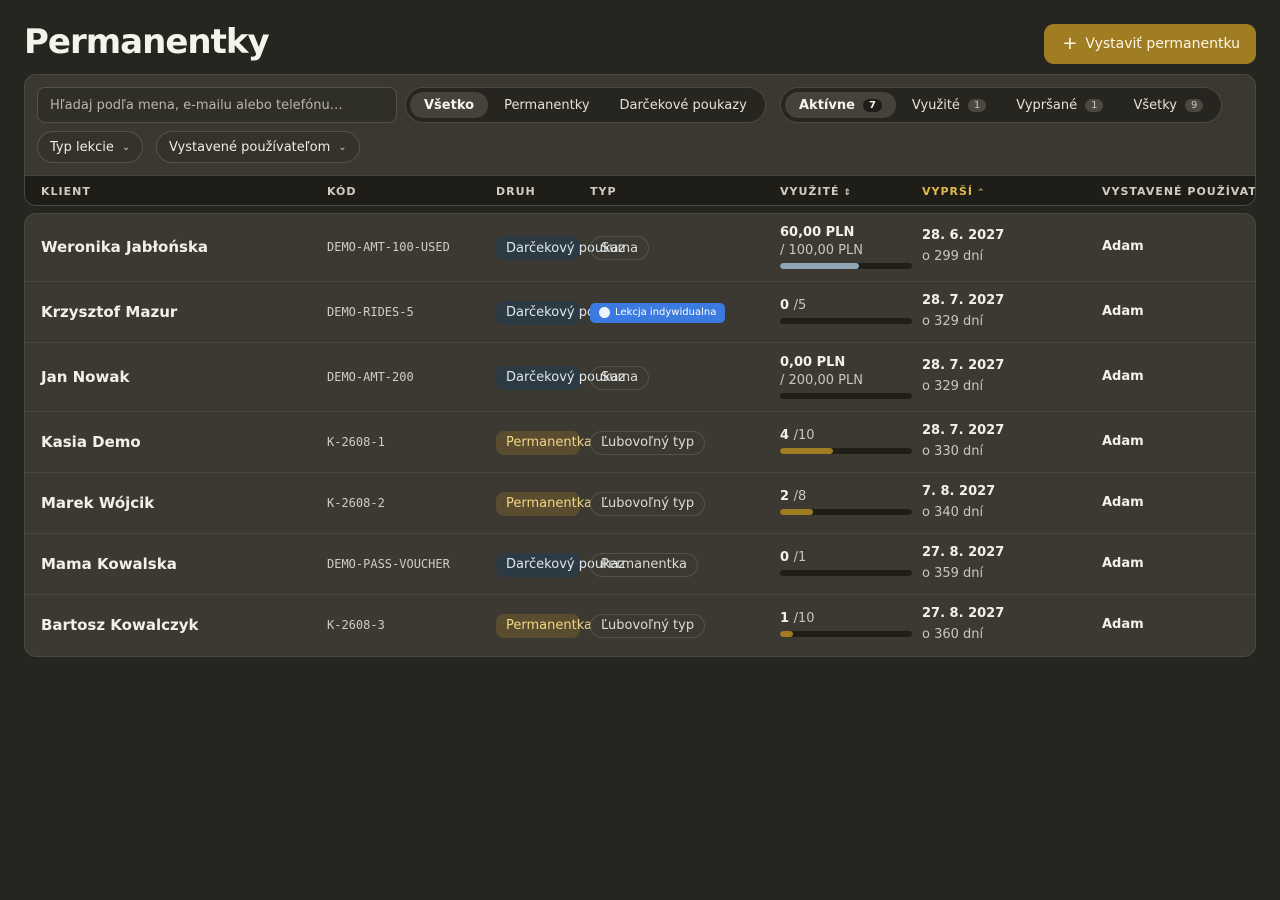 This screenshot has height=900, width=1280. Describe the element at coordinates (785, 618) in the screenshot. I see `used-count: 1` at that location.